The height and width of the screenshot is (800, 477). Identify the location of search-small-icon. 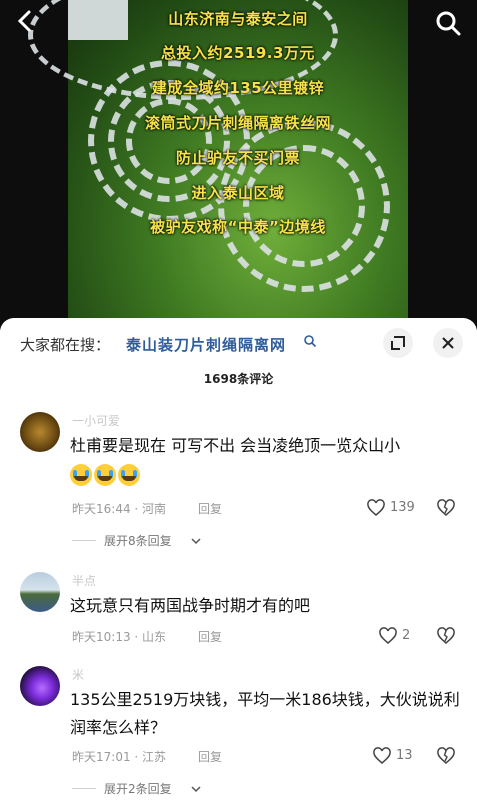
(310, 341).